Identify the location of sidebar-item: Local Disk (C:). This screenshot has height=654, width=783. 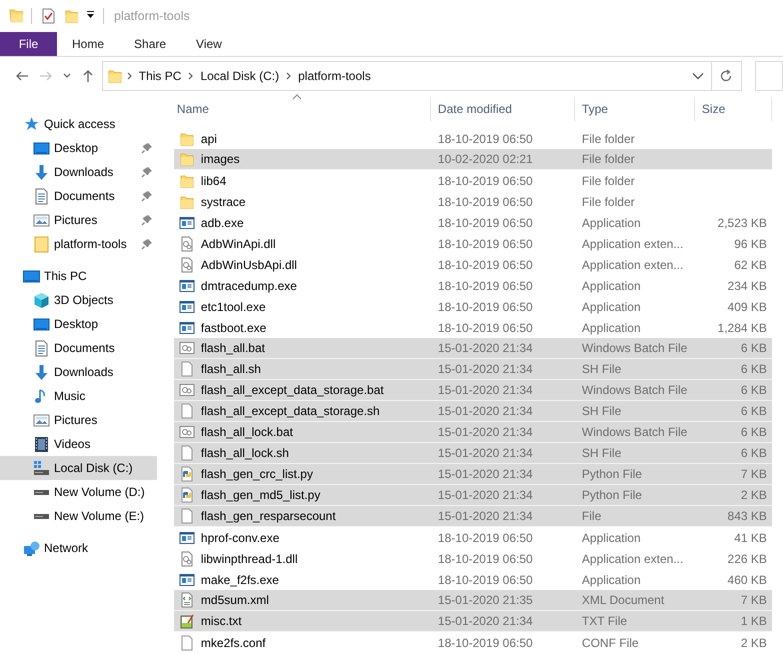
(78, 468).